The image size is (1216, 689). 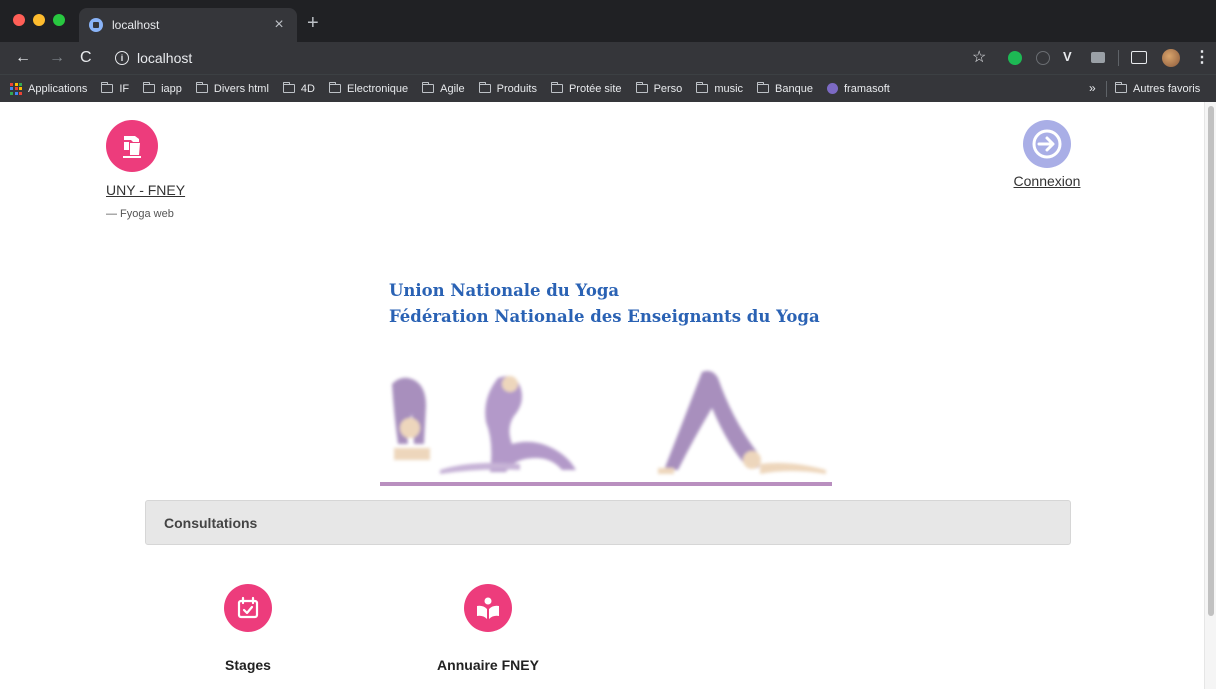 What do you see at coordinates (1139, 57) in the screenshot?
I see `cast-icon` at bounding box center [1139, 57].